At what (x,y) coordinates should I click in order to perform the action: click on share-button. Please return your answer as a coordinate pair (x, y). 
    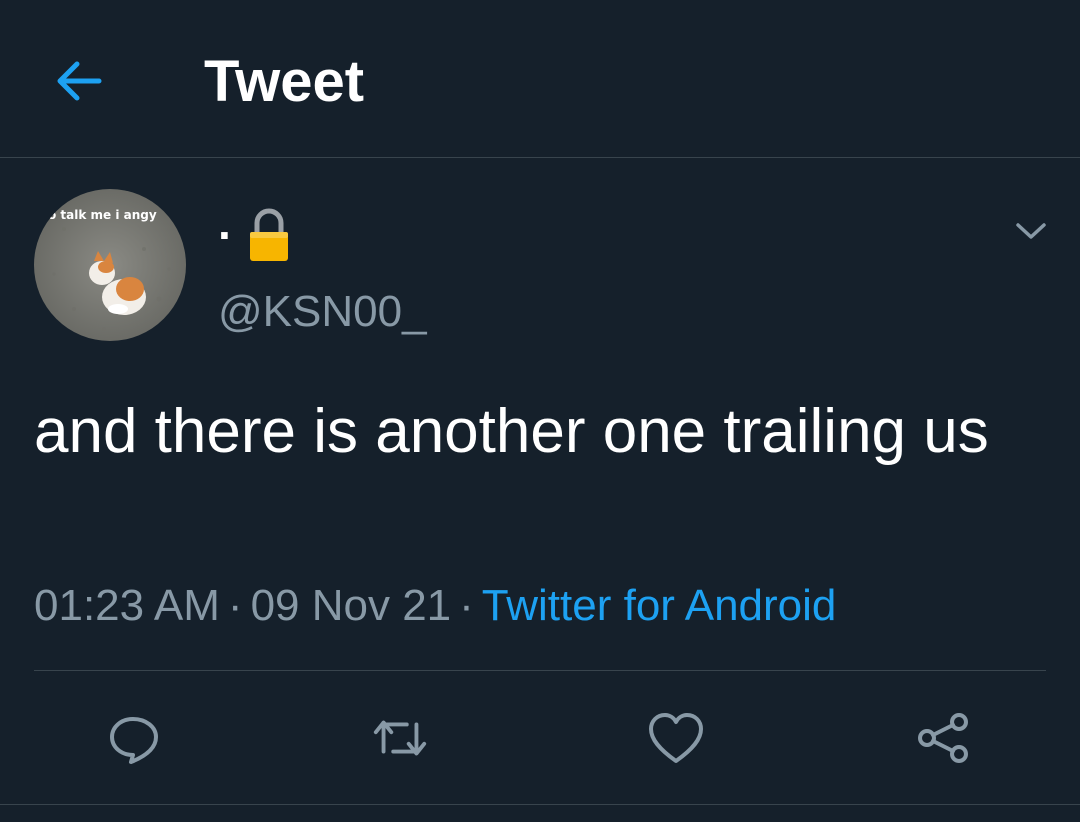
    Looking at the image, I should click on (944, 738).